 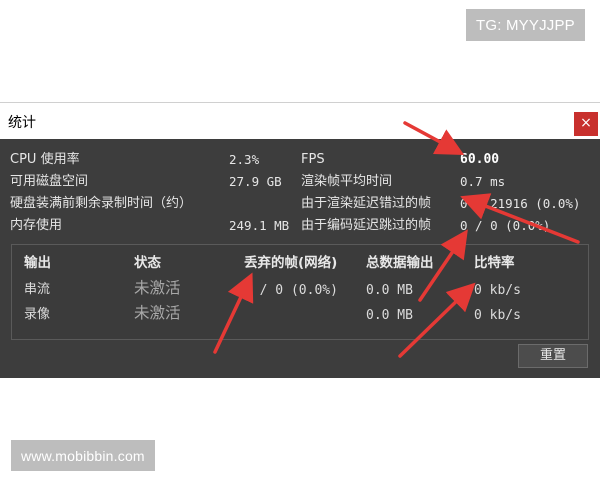 I want to click on close-icon: ×, so click(x=586, y=123).